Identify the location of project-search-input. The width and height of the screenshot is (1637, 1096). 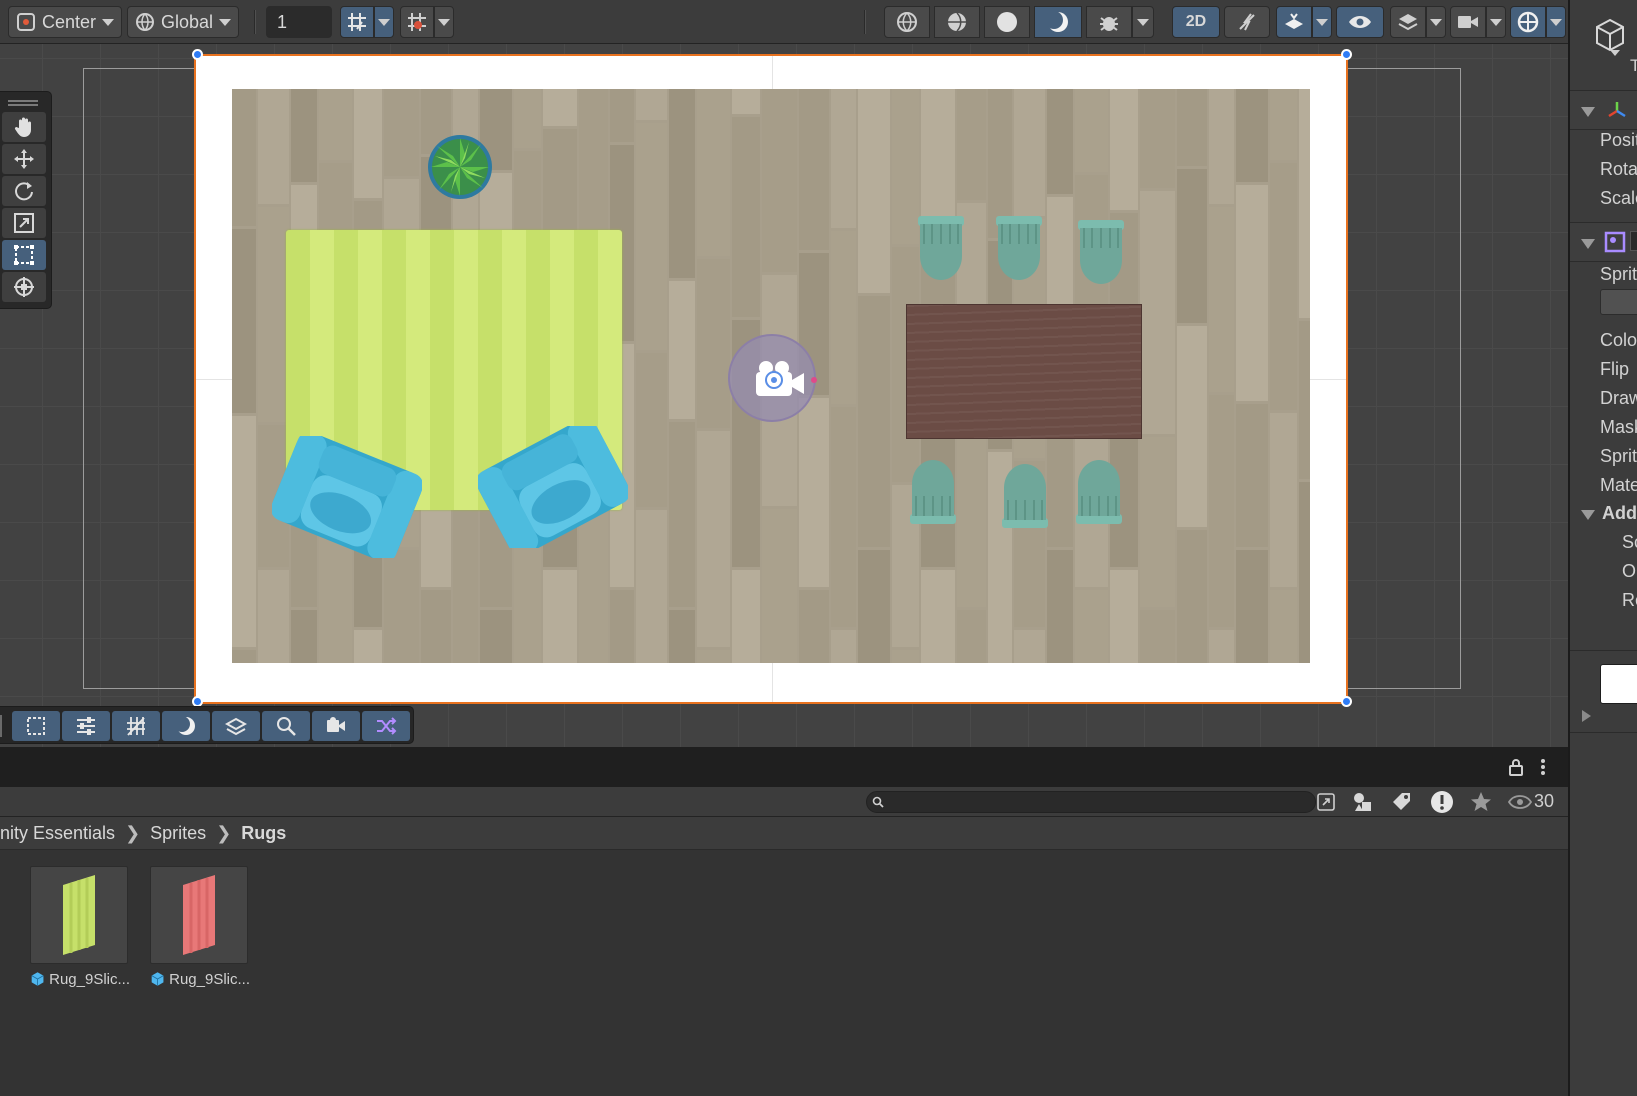
(1091, 802).